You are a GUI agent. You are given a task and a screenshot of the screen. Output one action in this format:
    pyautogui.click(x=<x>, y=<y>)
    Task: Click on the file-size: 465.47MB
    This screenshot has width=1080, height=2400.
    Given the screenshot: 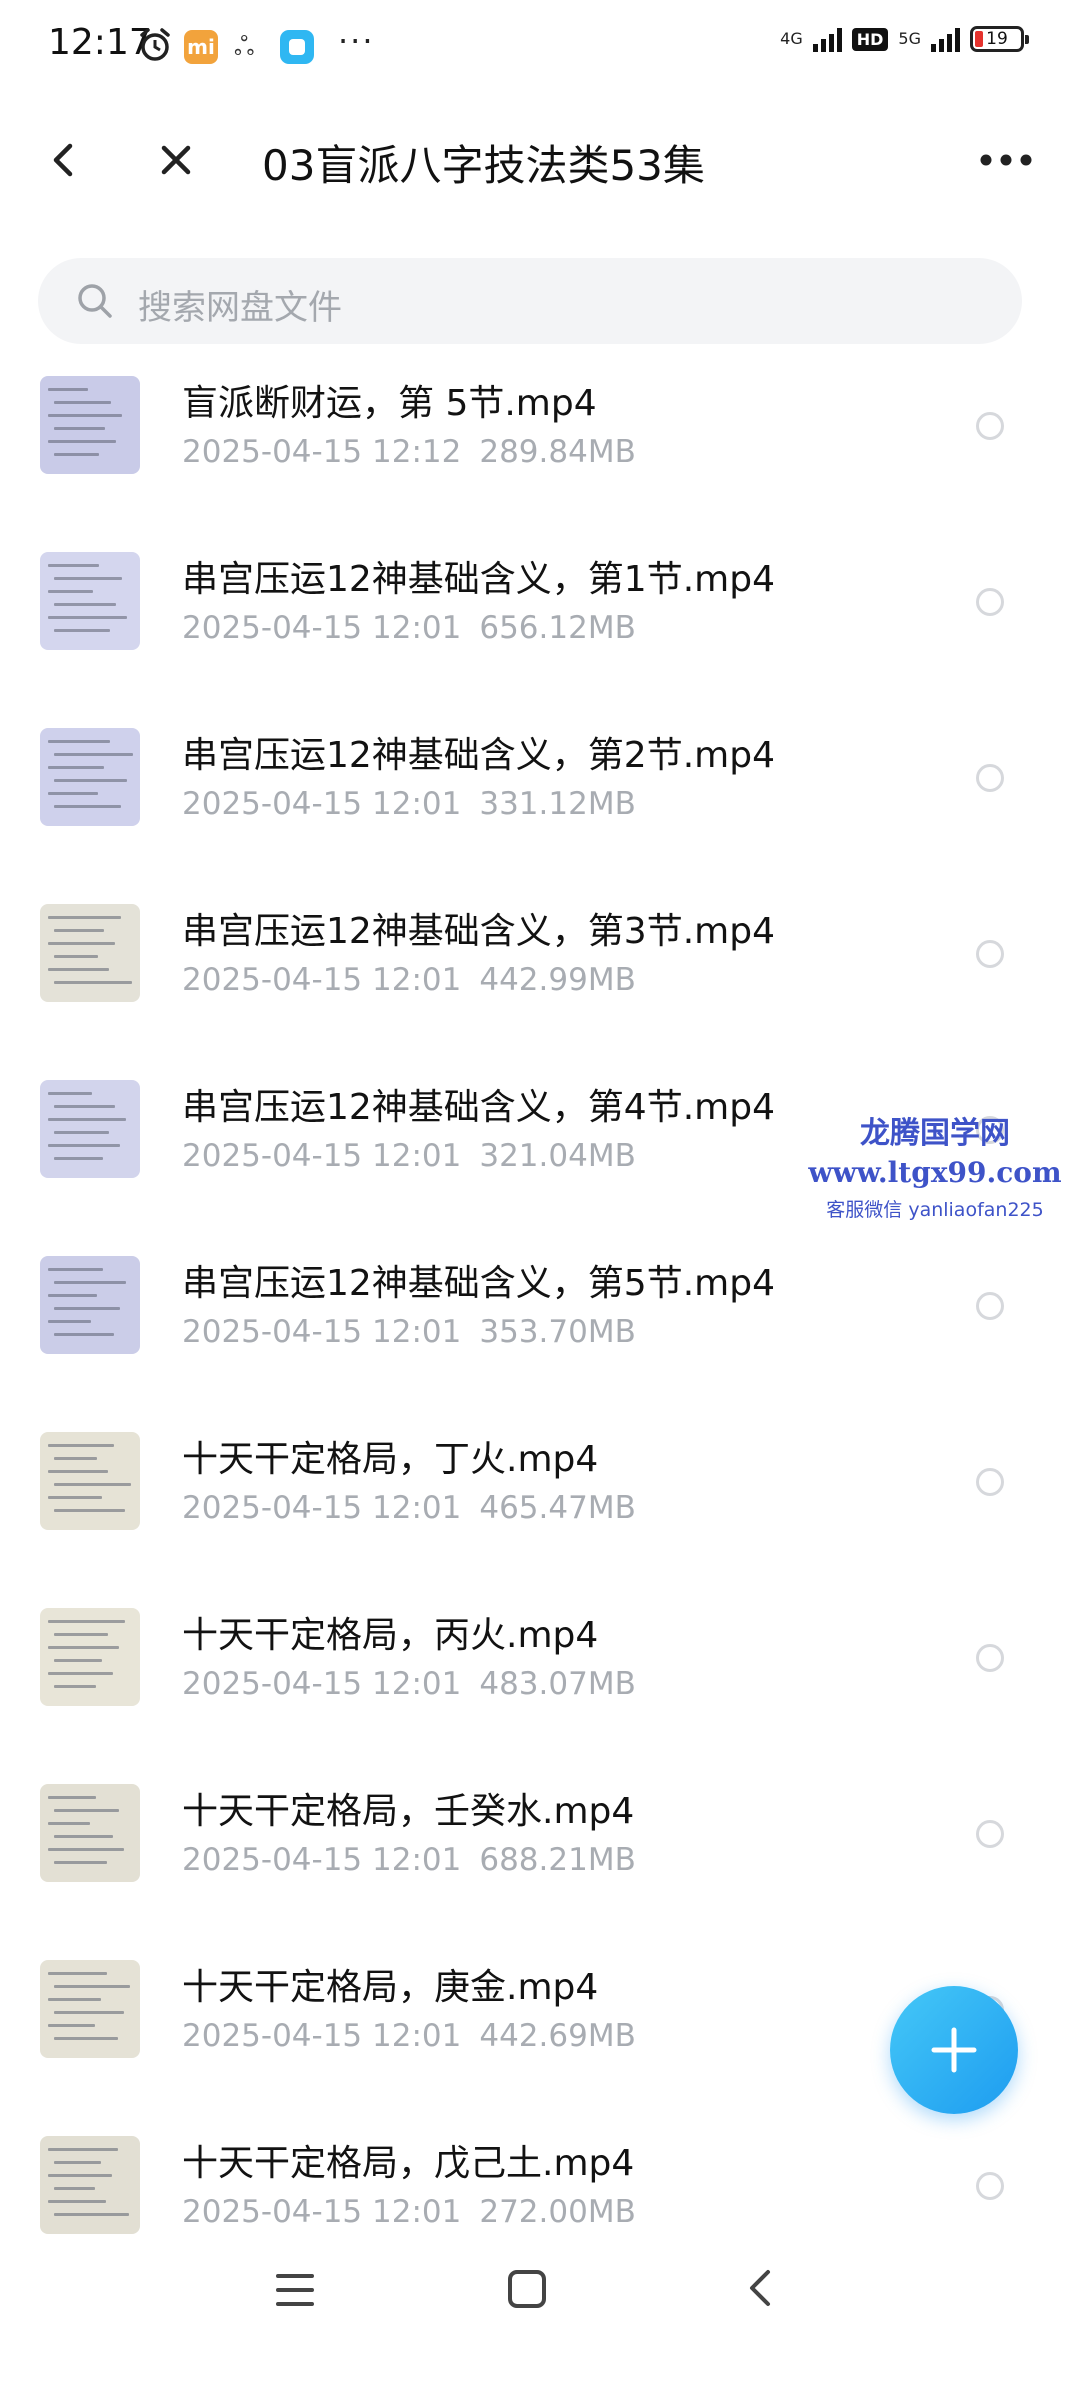 What is the action you would take?
    pyautogui.click(x=557, y=1508)
    